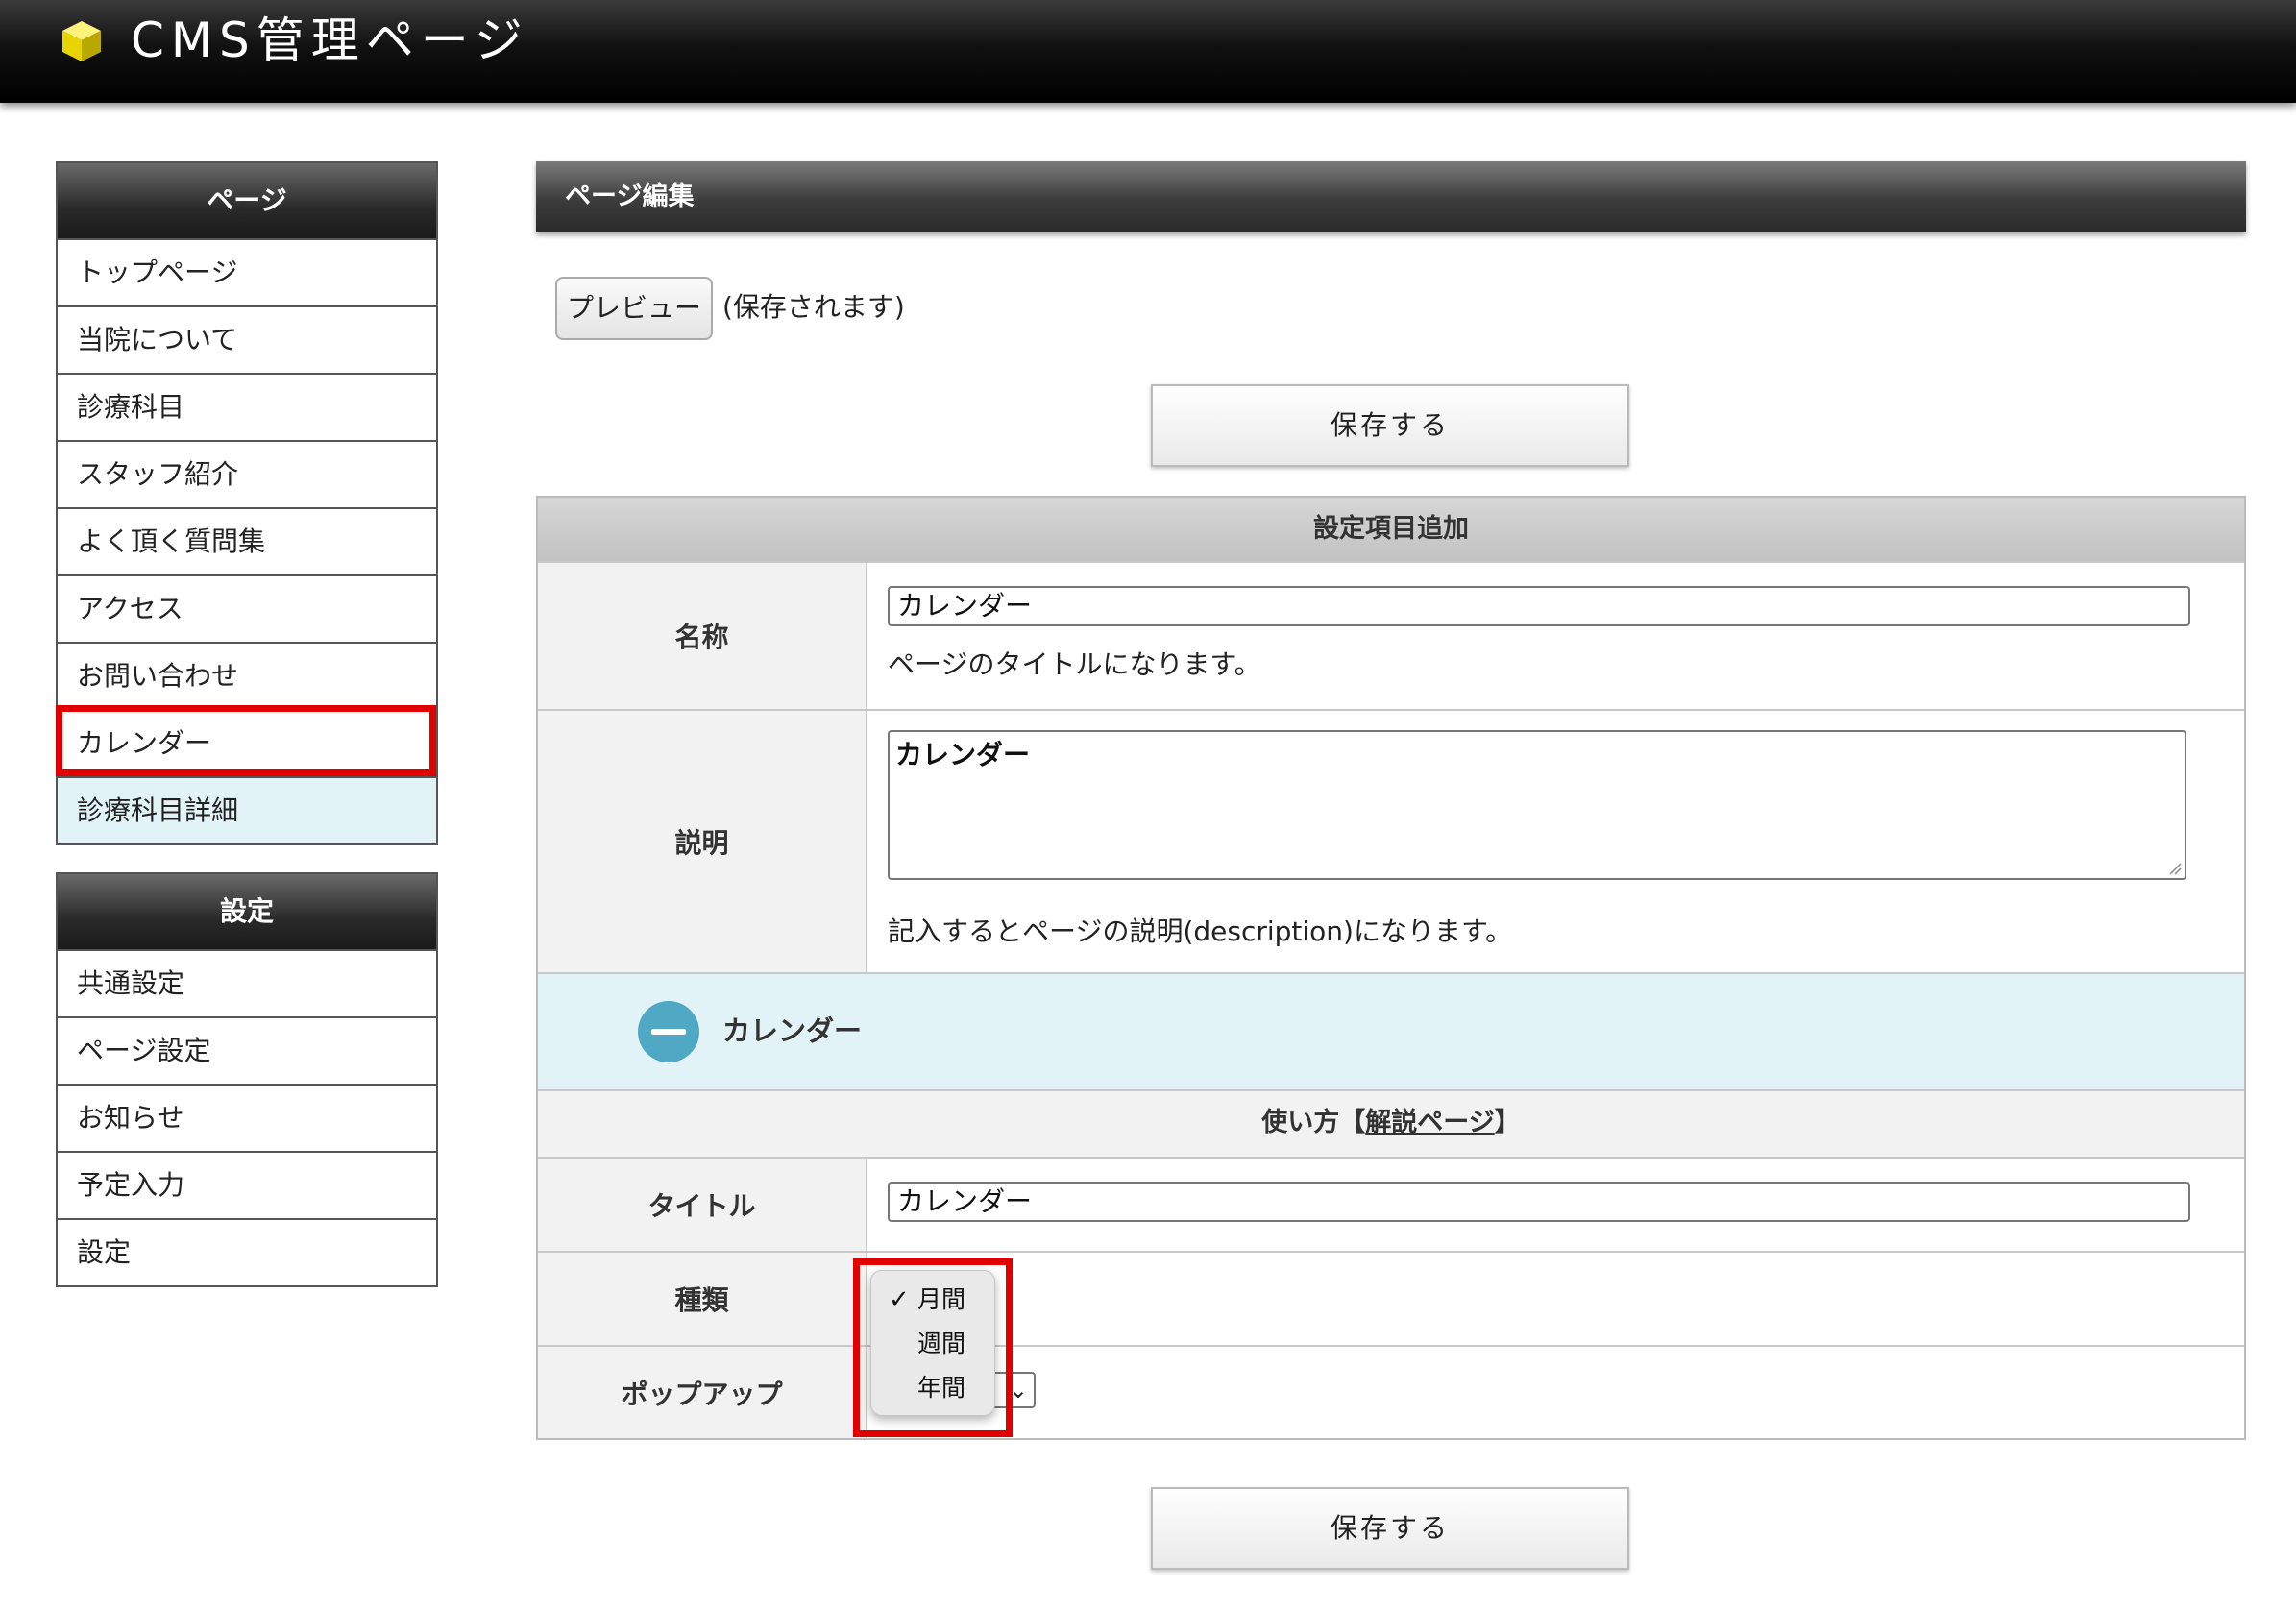 This screenshot has width=2296, height=1612. Describe the element at coordinates (247, 911) in the screenshot. I see `sidebar-settings-heading: 設定` at that location.